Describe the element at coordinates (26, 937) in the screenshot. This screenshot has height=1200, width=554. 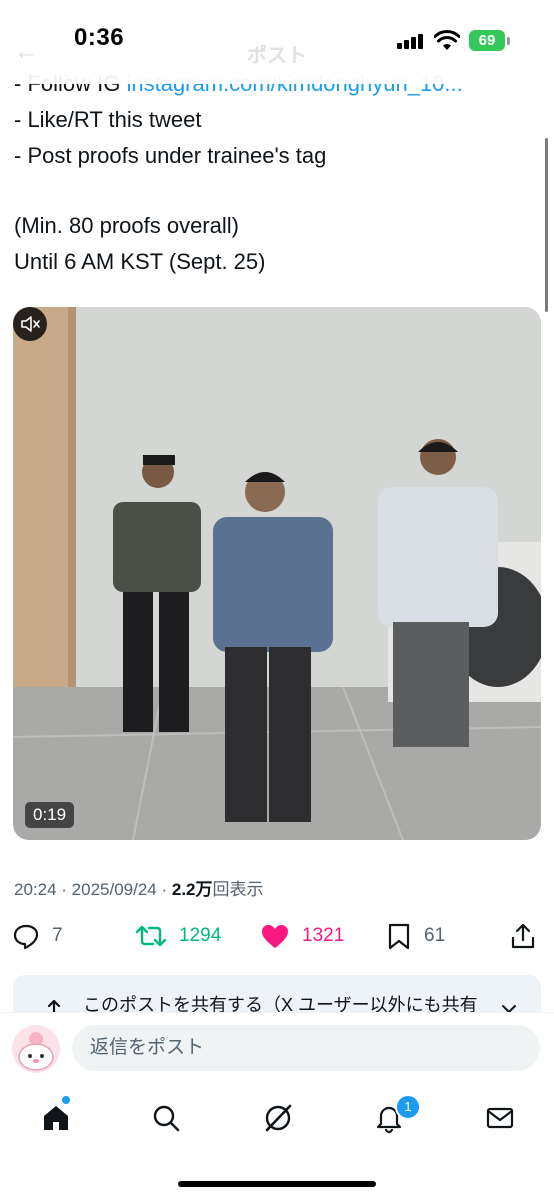
I see `reply-icon` at that location.